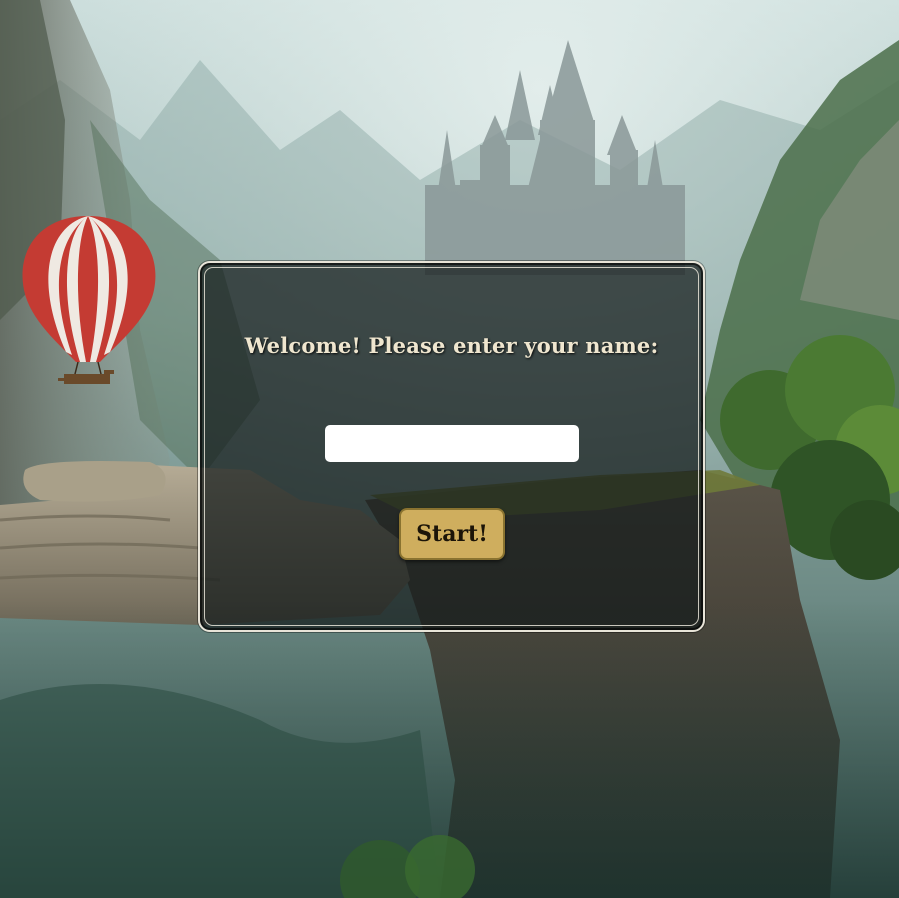 This screenshot has height=898, width=899. I want to click on name-prompt-label: Welcome! Please enter your name:, so click(451, 345).